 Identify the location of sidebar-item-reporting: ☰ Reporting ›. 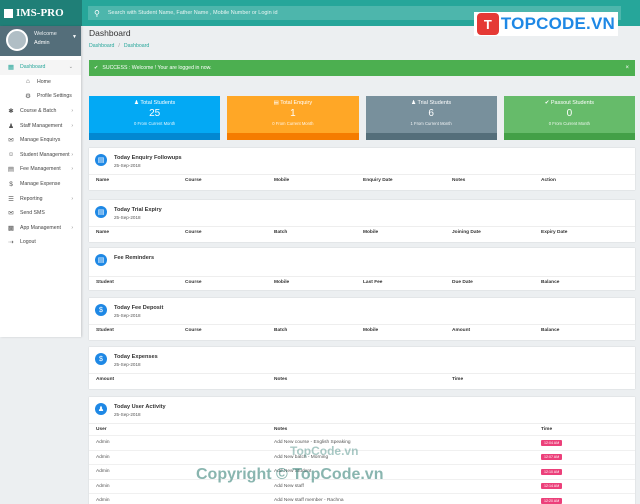
(40, 198).